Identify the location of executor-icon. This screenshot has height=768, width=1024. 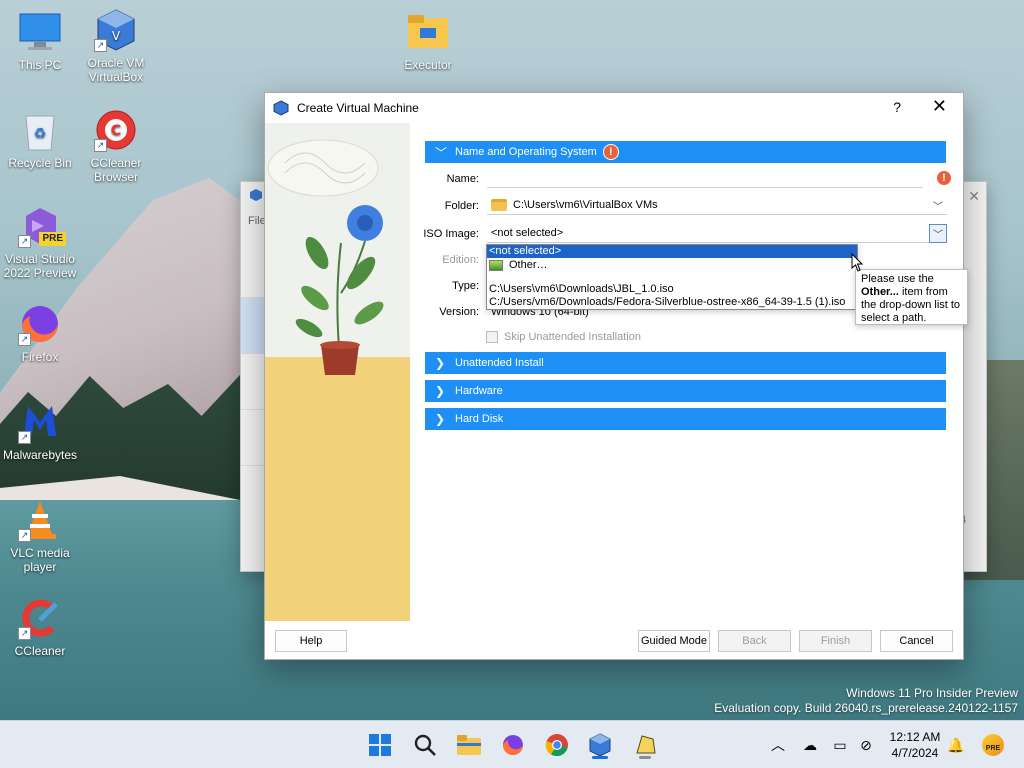
(645, 745).